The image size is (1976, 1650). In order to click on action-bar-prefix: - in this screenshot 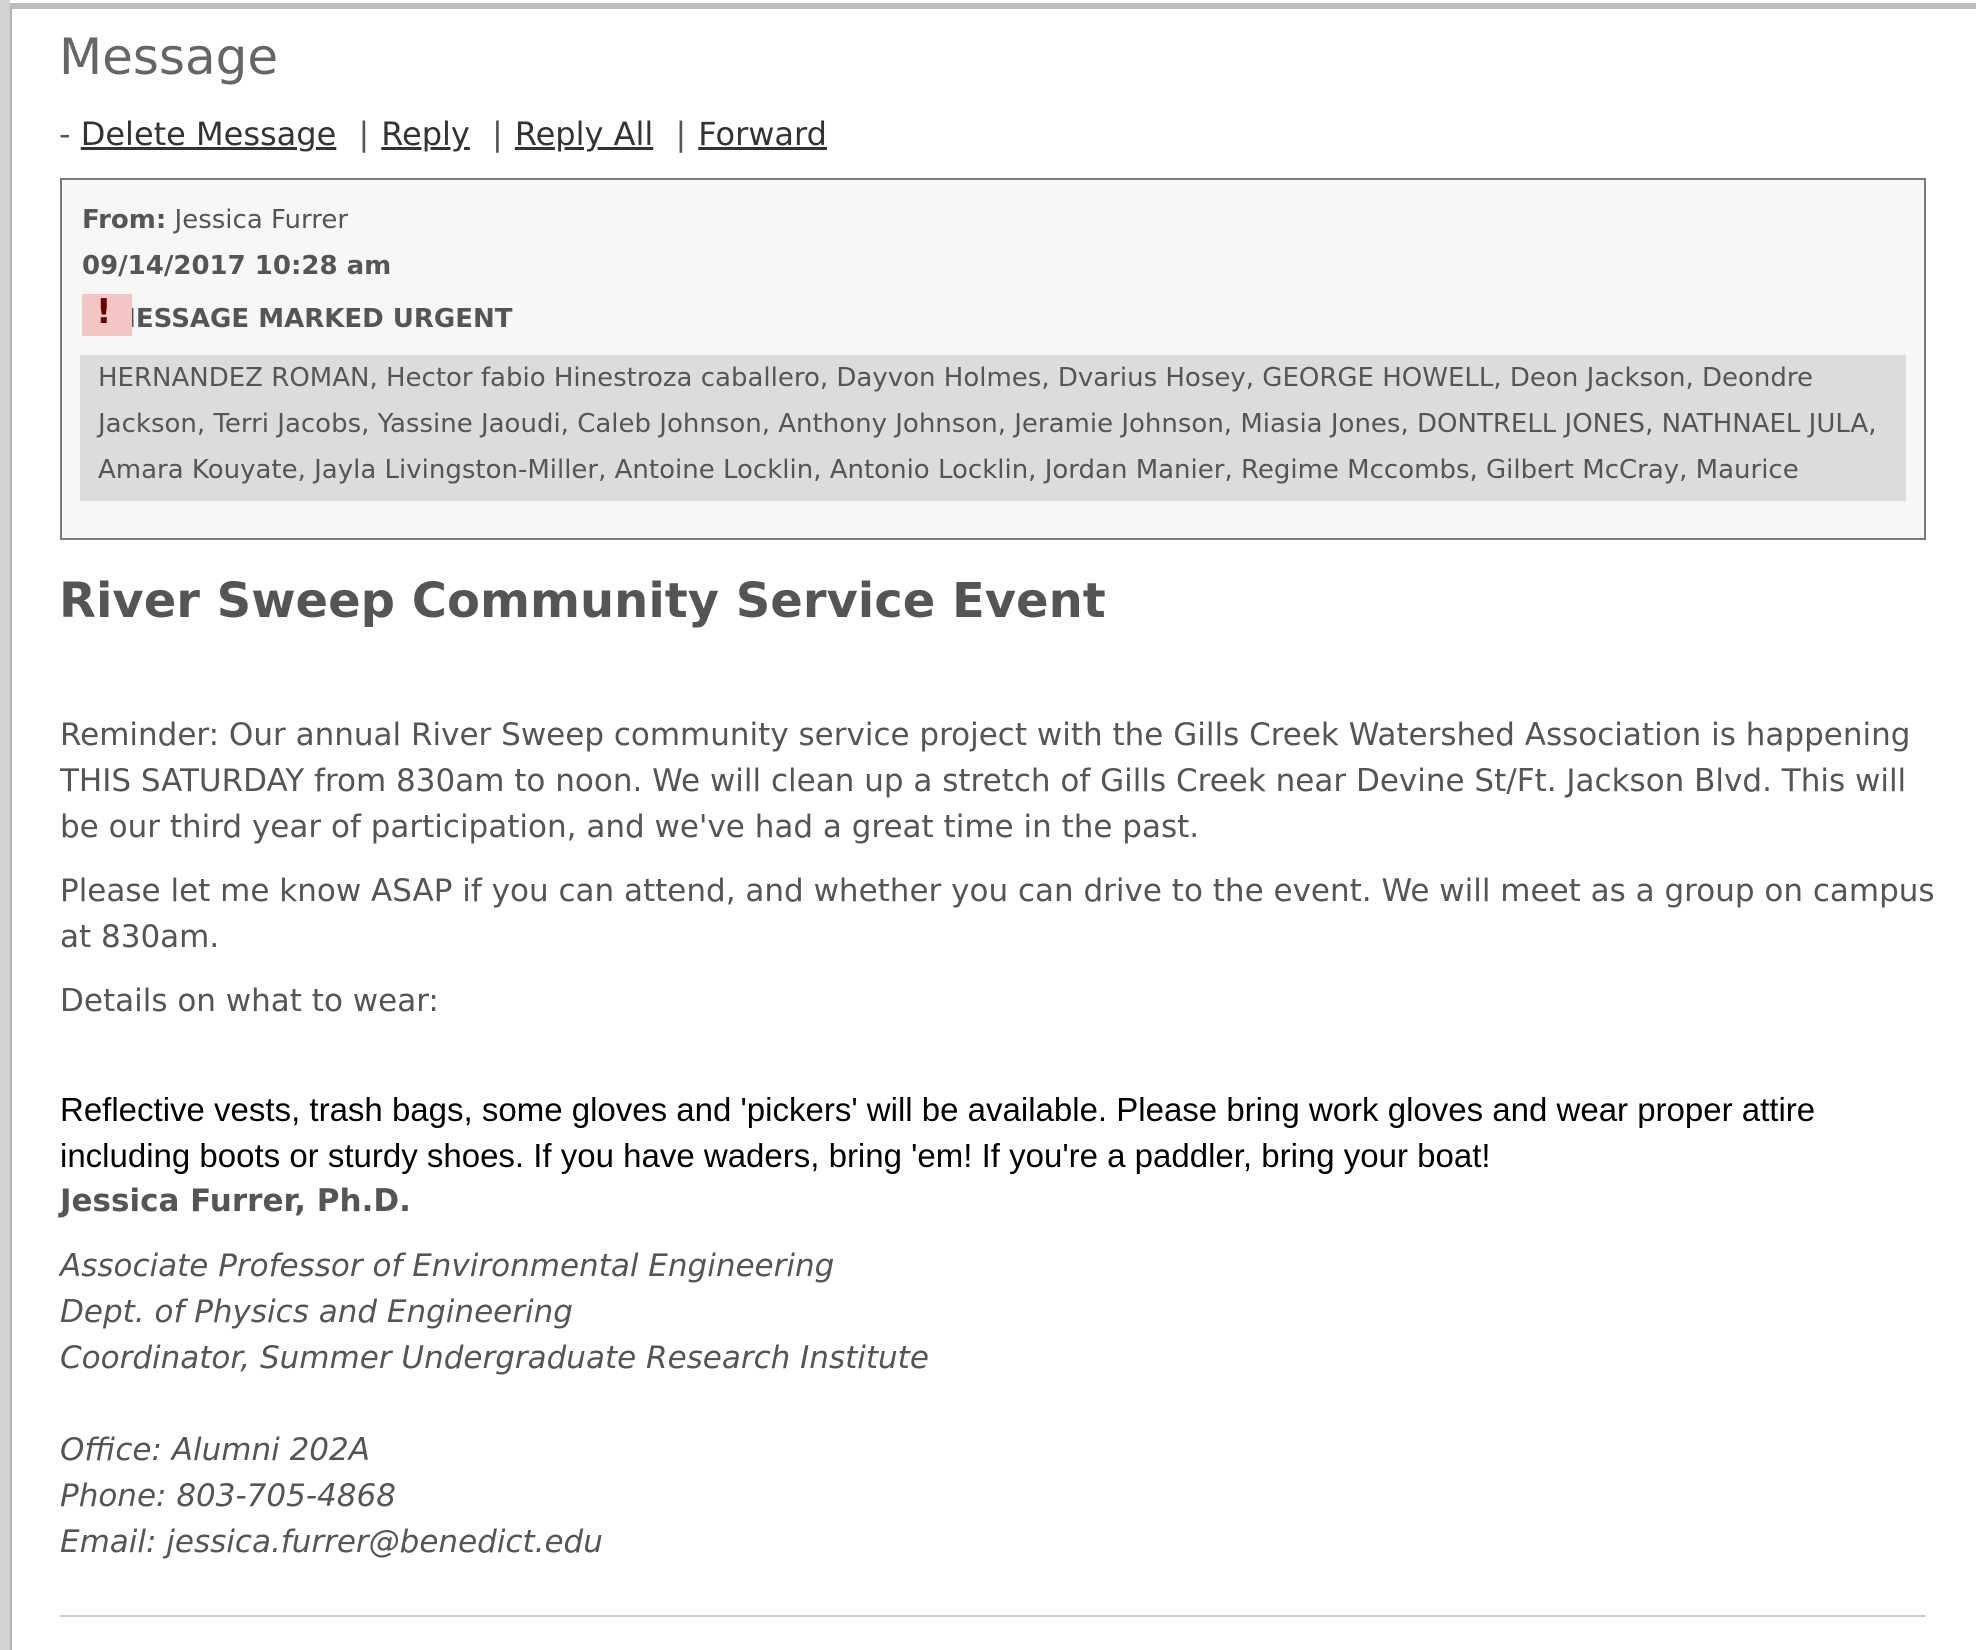, I will do `click(65, 134)`.